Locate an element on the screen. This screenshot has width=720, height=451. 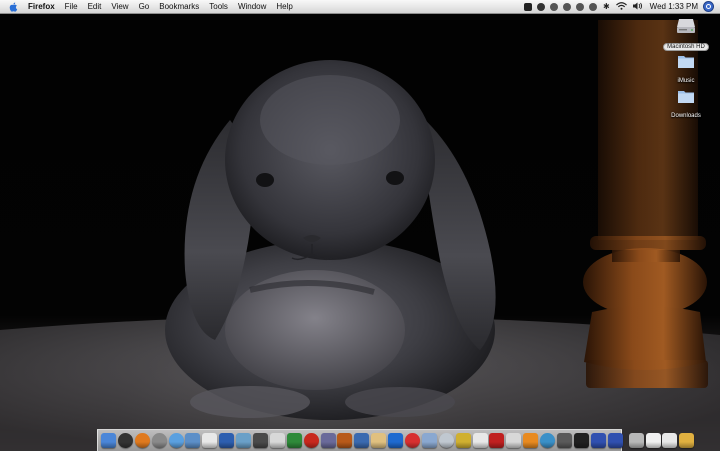
iphoto-icon is located at coordinates (193, 440).